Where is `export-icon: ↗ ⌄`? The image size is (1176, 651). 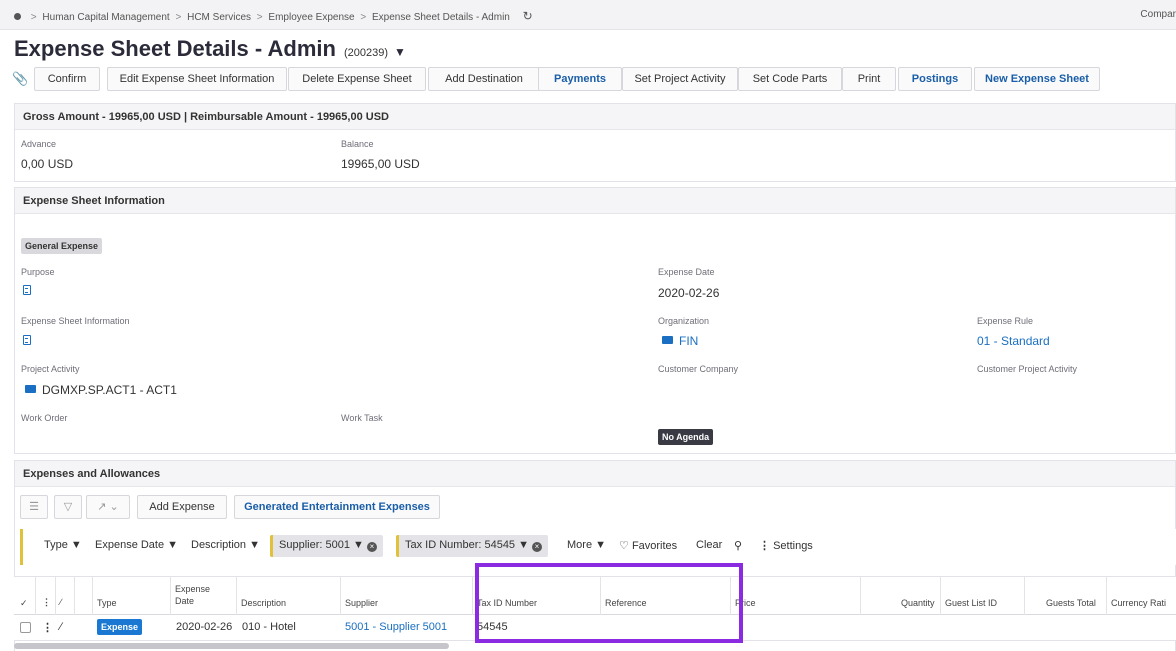
export-icon: ↗ ⌄ is located at coordinates (108, 507).